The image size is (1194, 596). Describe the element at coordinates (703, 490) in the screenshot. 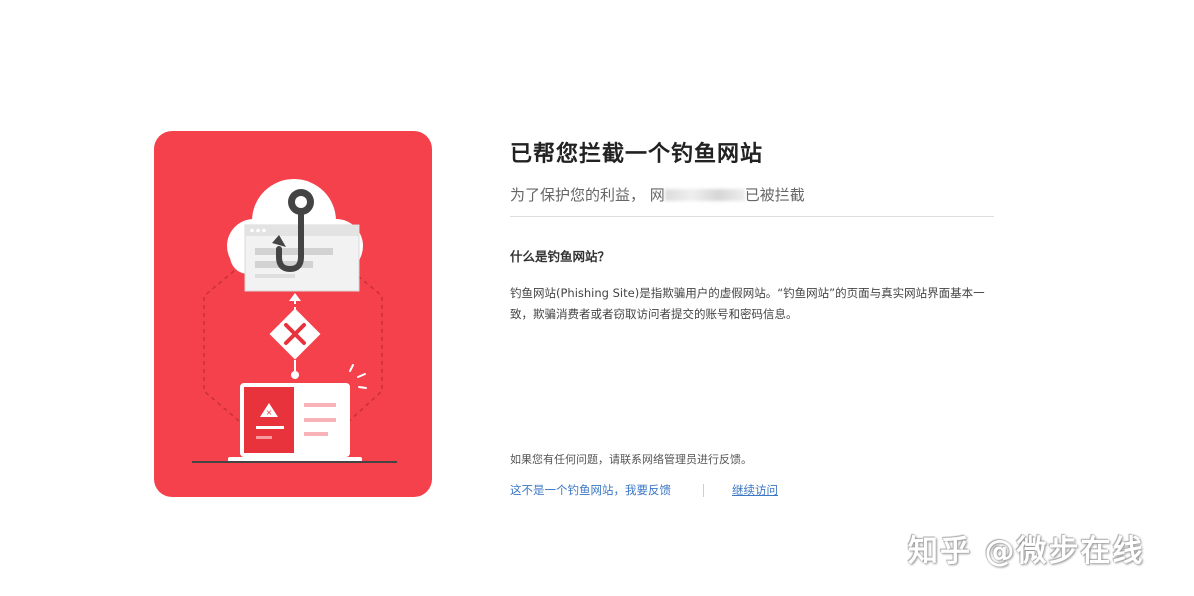

I see `link-separator` at that location.